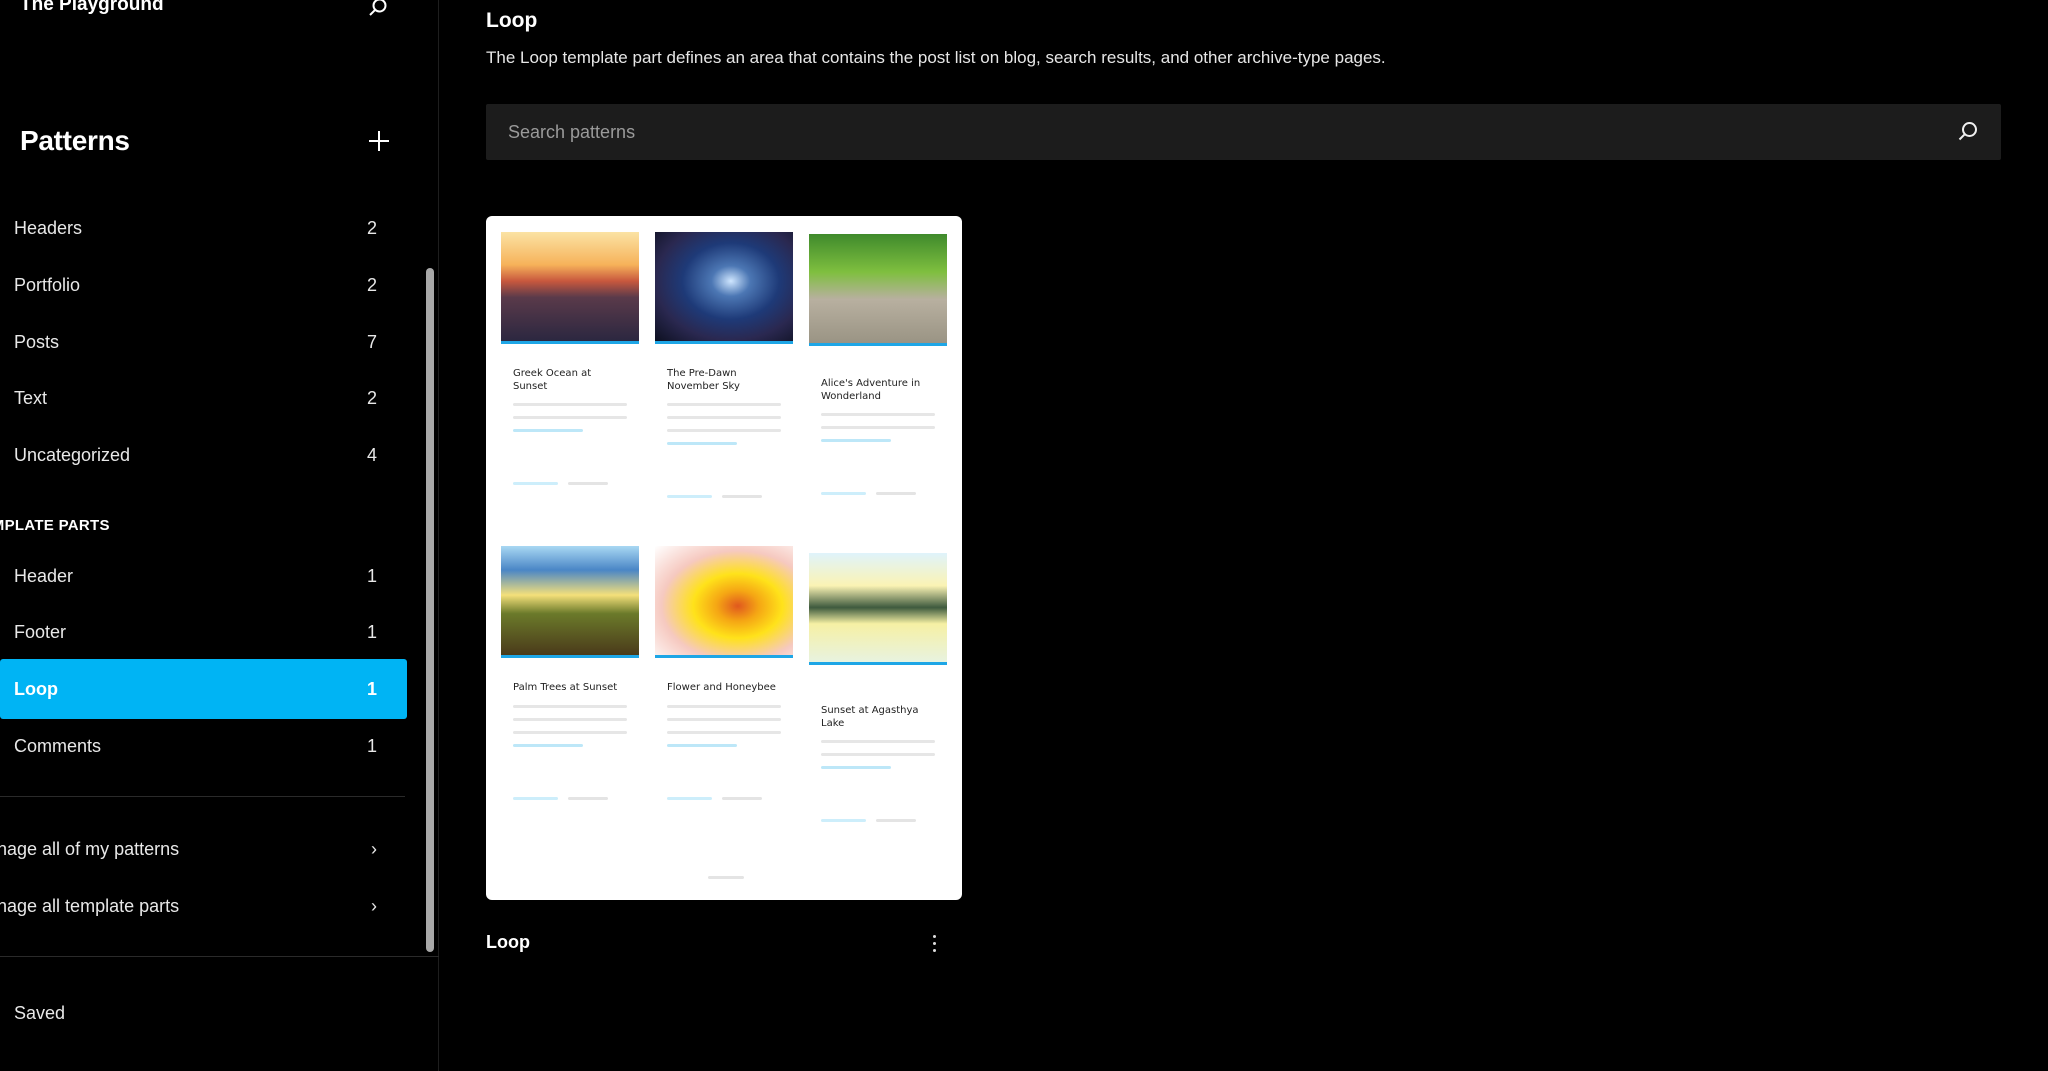 This screenshot has width=2048, height=1071. What do you see at coordinates (203, 285) in the screenshot?
I see `sidebar-item-portfolio: Portfolio 2` at bounding box center [203, 285].